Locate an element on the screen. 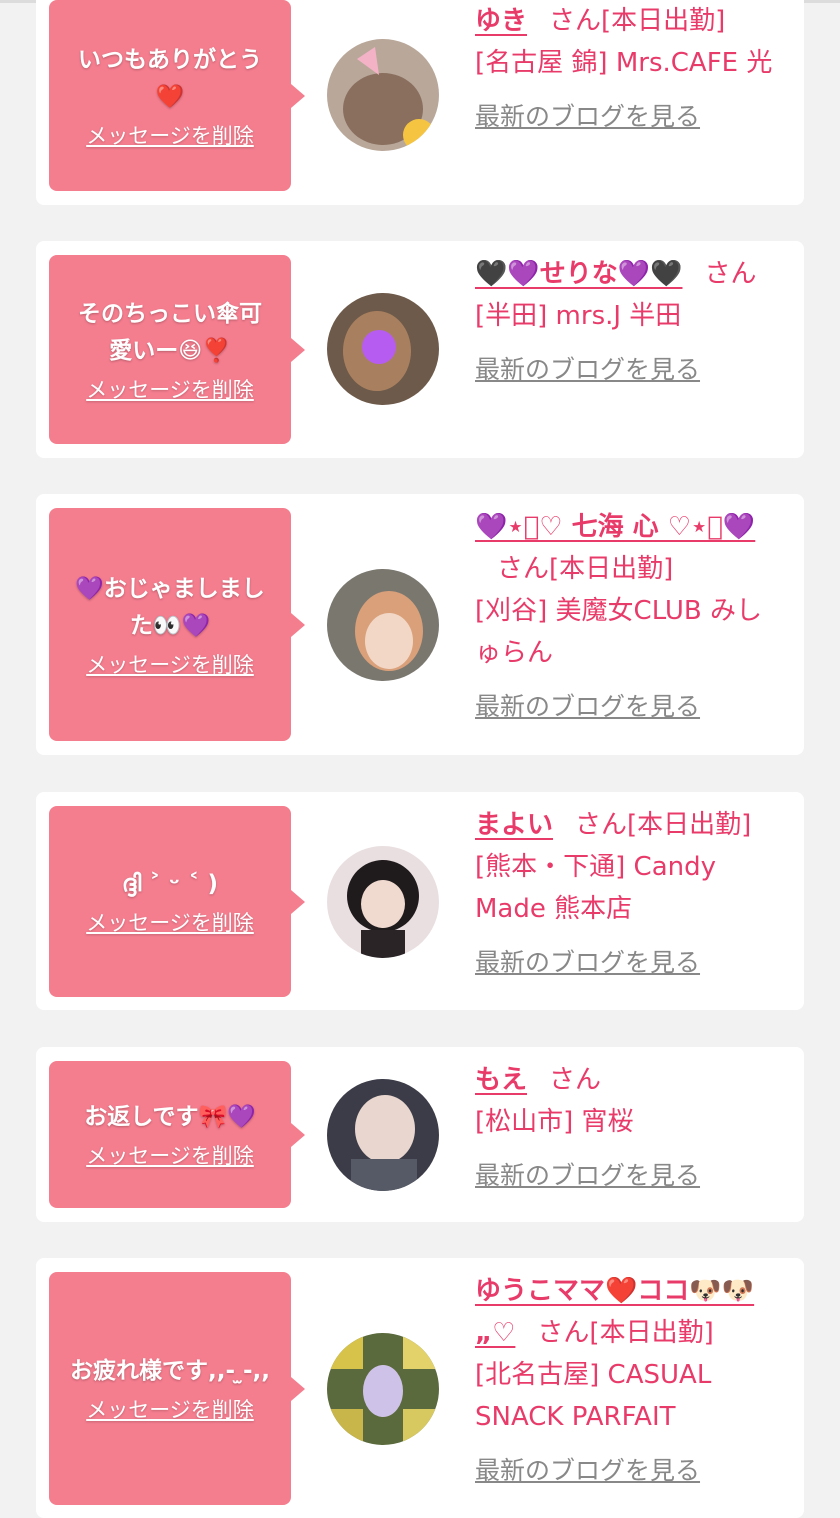  message-bubble: そのちっこい傘可 愛いー😆❣️ メッセージを削除 is located at coordinates (177, 349).